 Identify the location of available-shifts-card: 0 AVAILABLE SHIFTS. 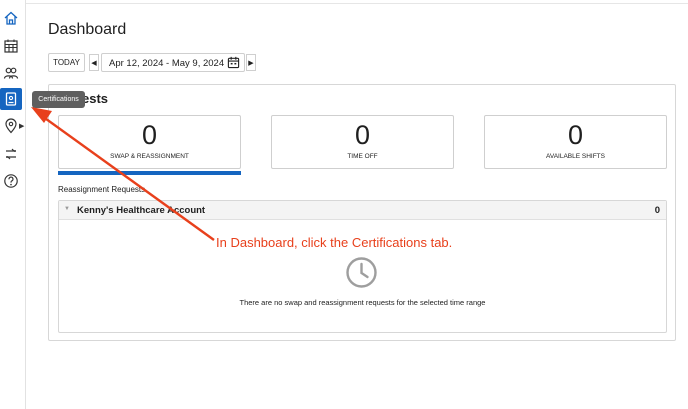
(575, 142).